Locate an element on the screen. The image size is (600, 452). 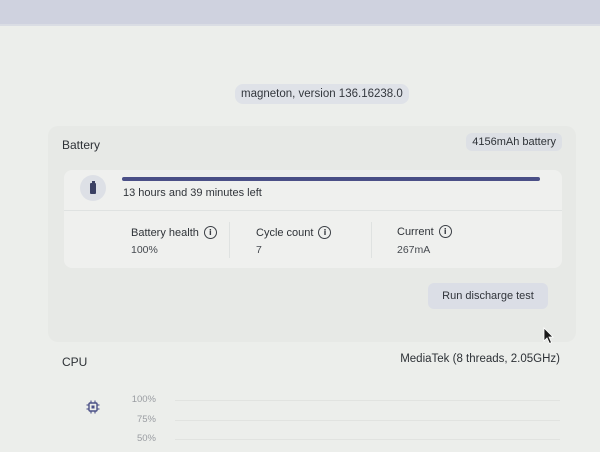
version-chip: magneton, version 136.16238.0 is located at coordinates (322, 94).